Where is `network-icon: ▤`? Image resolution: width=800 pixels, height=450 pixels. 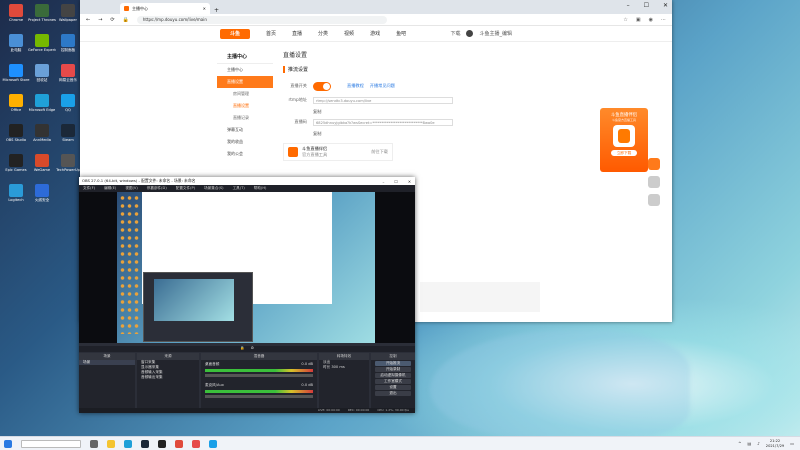 network-icon: ▤ is located at coordinates (749, 443).